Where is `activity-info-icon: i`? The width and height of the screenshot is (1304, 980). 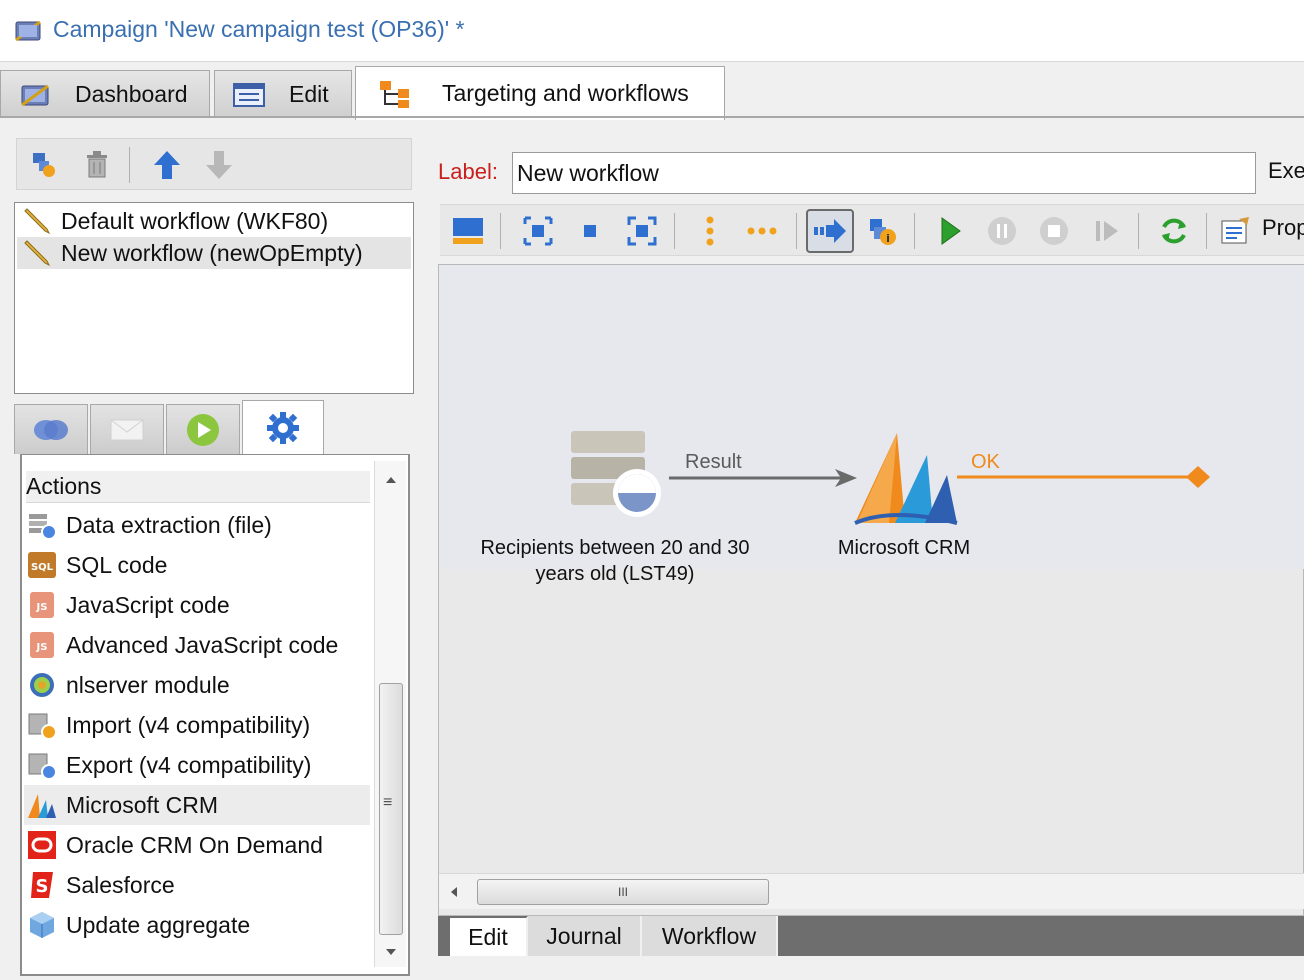 activity-info-icon: i is located at coordinates (883, 232).